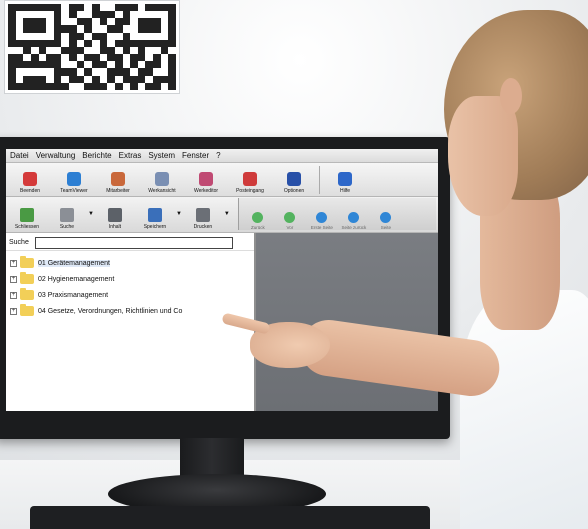  What do you see at coordinates (67, 227) in the screenshot?
I see `document-toolbar-label: Suche` at bounding box center [67, 227].